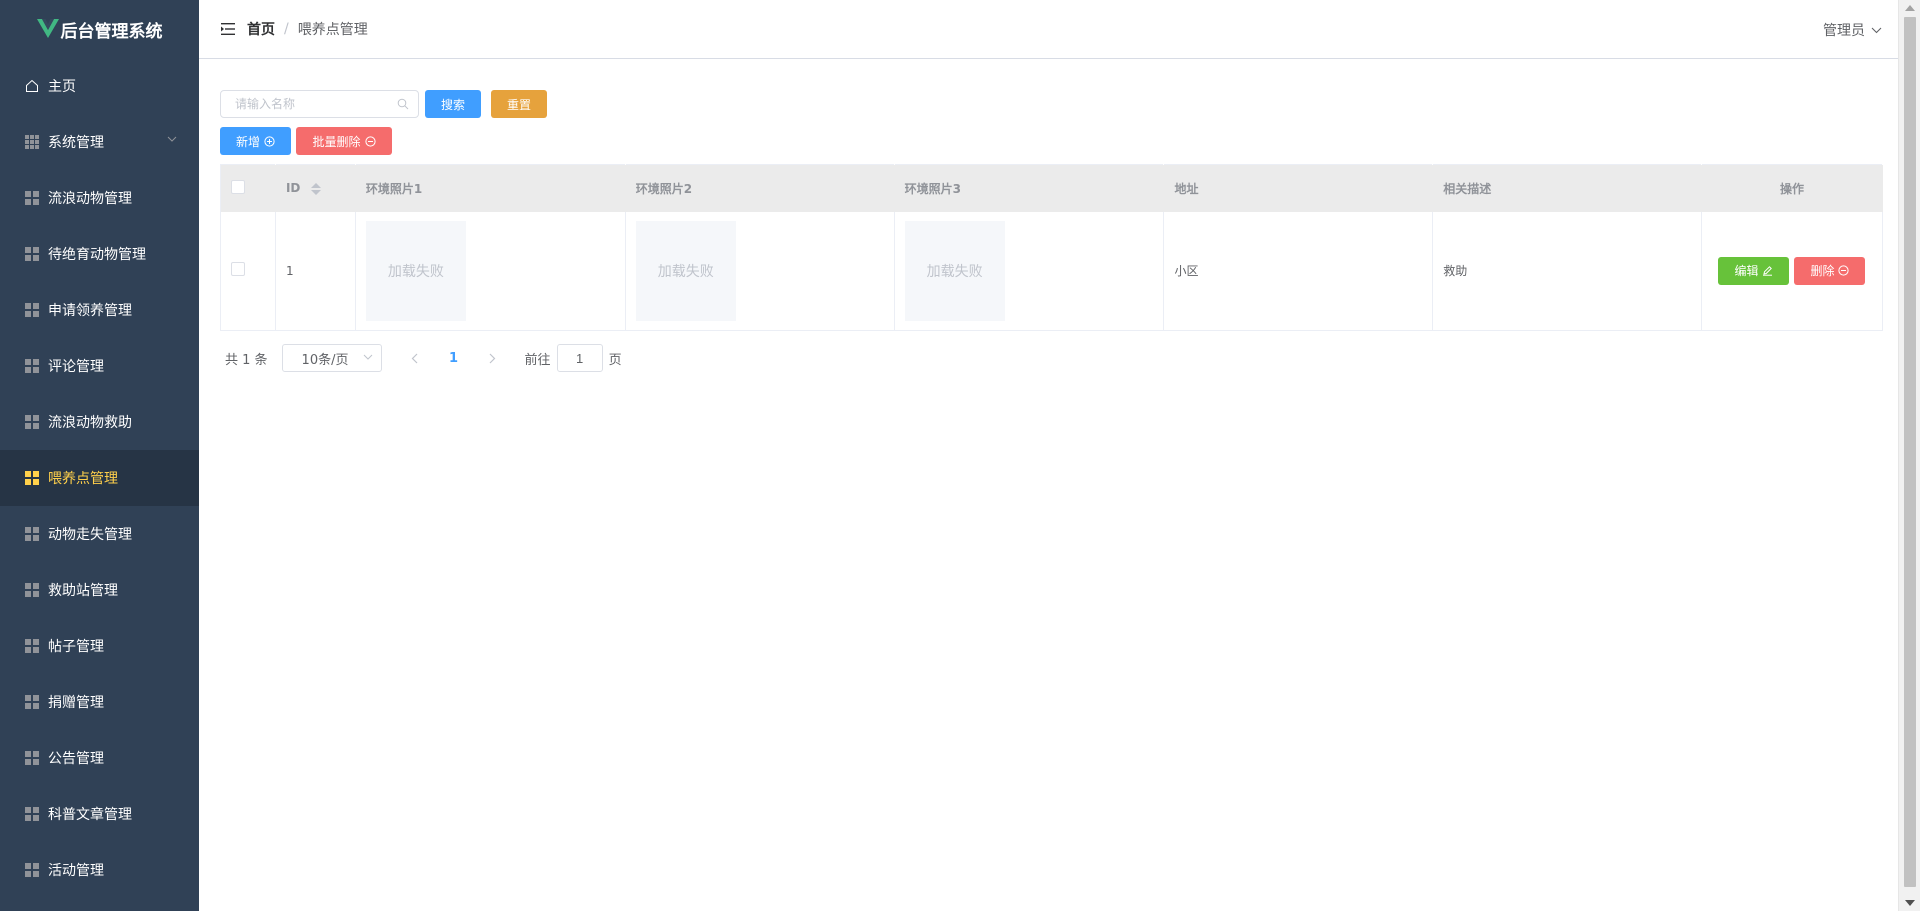  I want to click on sidebar-item-system: 系统管理, so click(99, 142).